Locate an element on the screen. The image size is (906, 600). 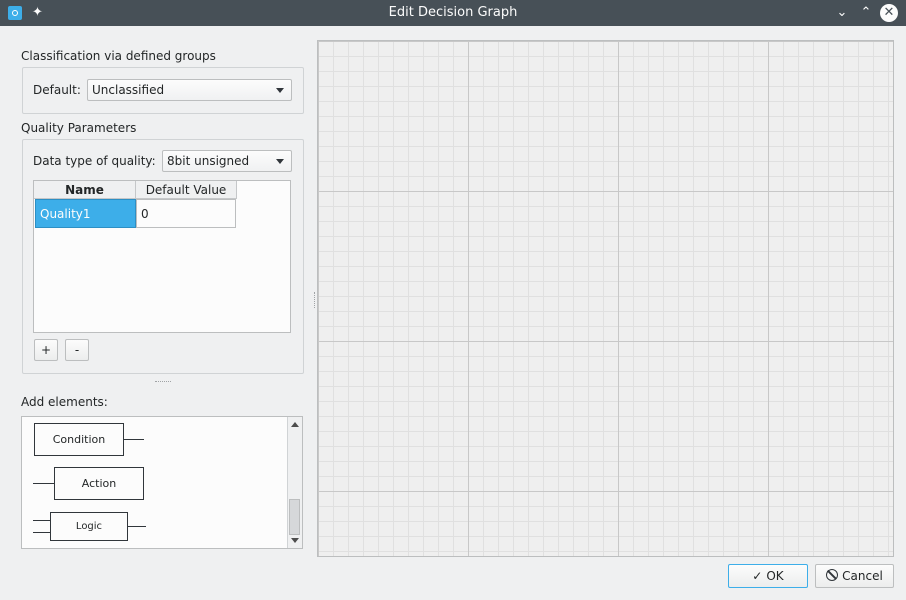
quality-table: Name Default Value Quality1 0 is located at coordinates (162, 256).